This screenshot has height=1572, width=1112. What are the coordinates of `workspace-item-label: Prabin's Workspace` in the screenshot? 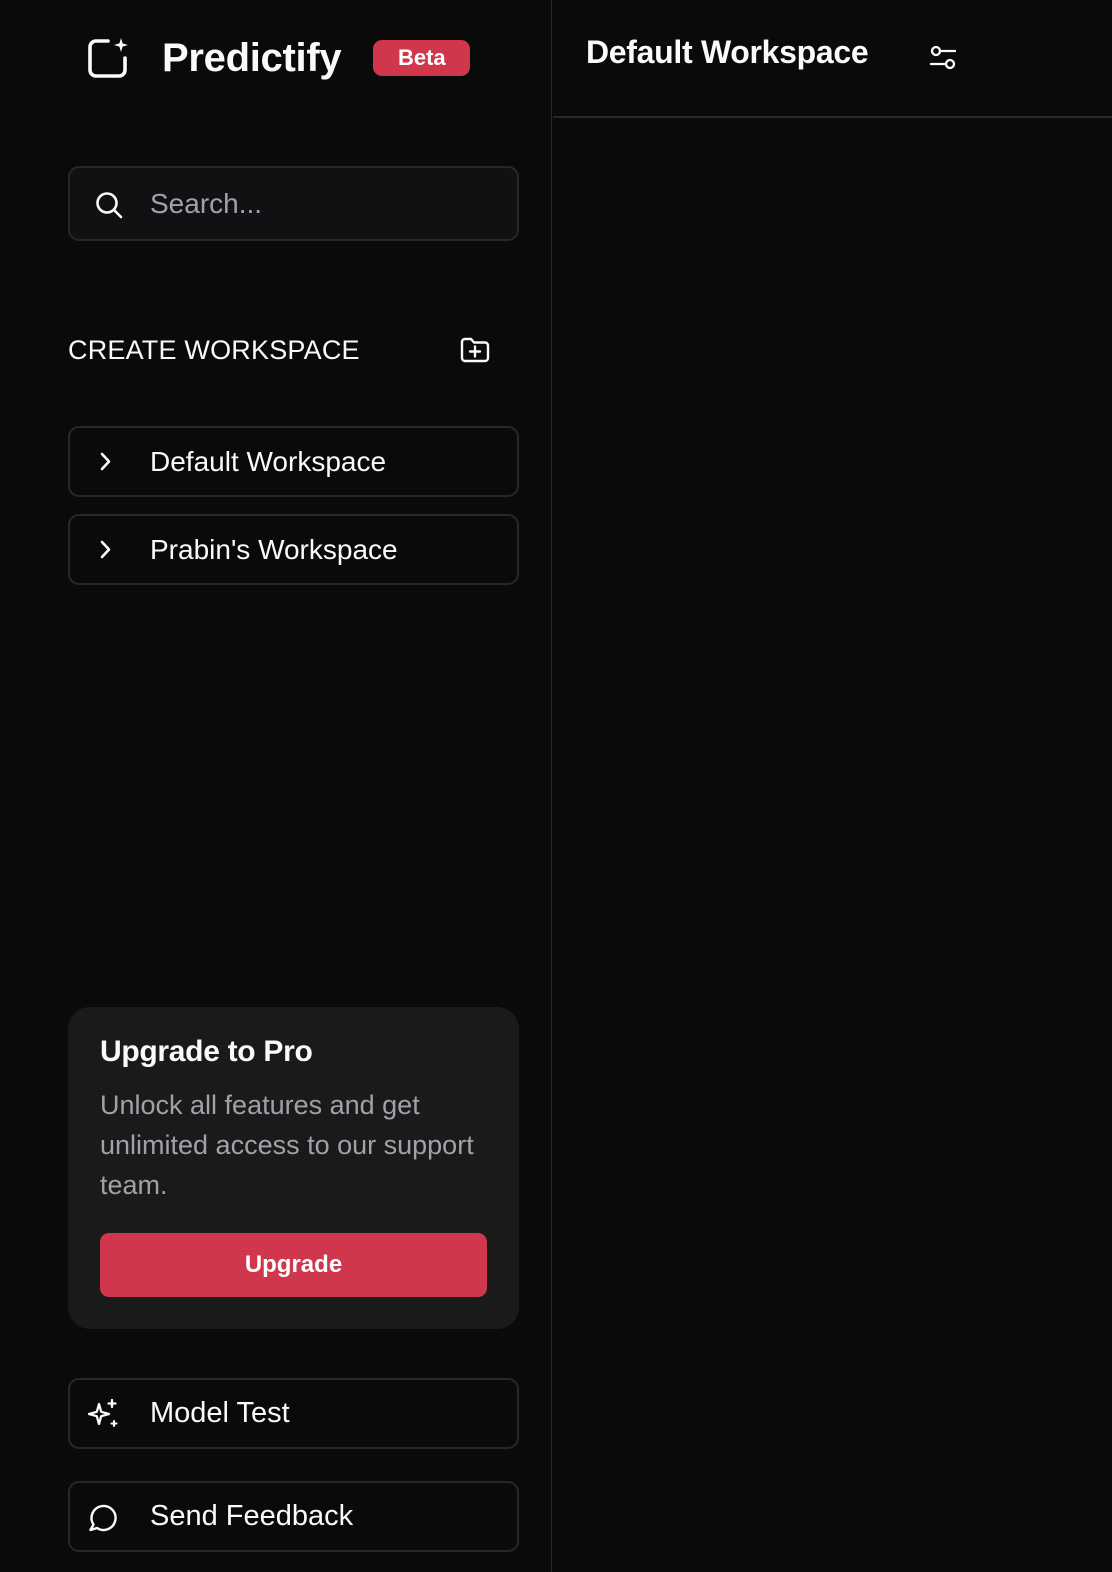 It's located at (274, 549).